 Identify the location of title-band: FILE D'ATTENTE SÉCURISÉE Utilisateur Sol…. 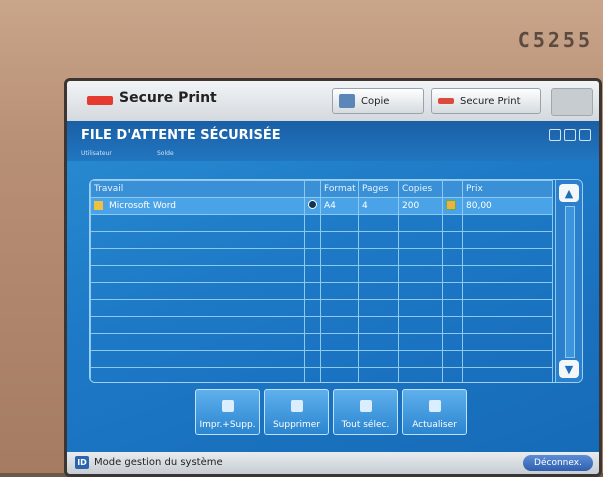
(333, 141).